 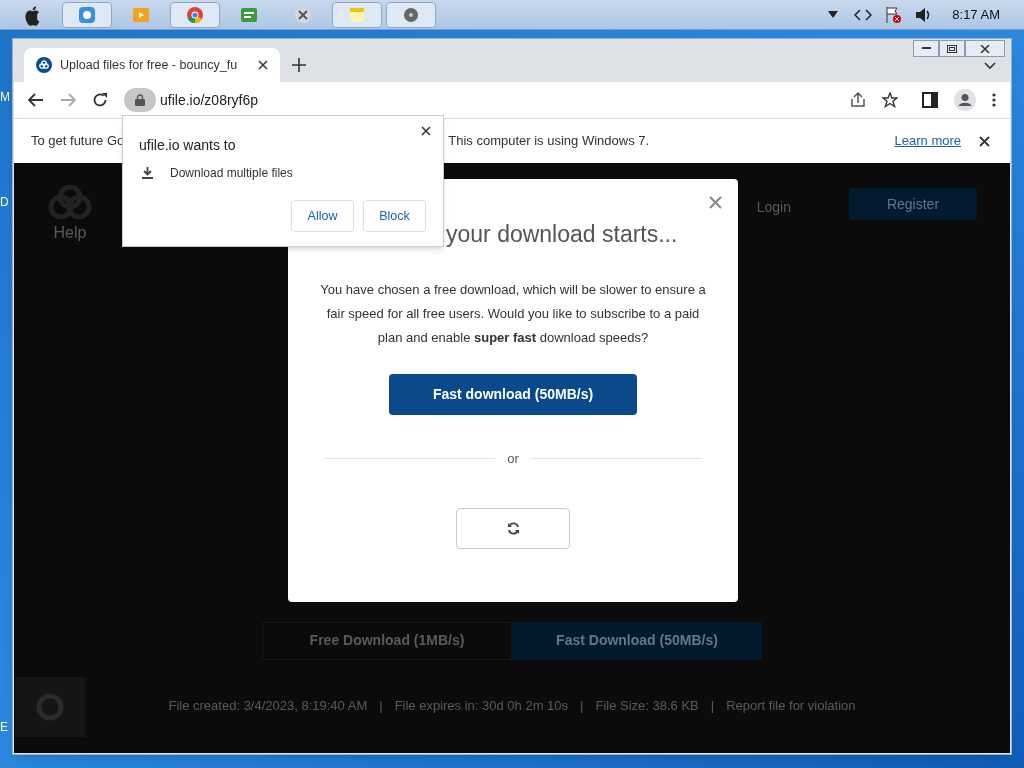 What do you see at coordinates (141, 14) in the screenshot?
I see `media-player-icon` at bounding box center [141, 14].